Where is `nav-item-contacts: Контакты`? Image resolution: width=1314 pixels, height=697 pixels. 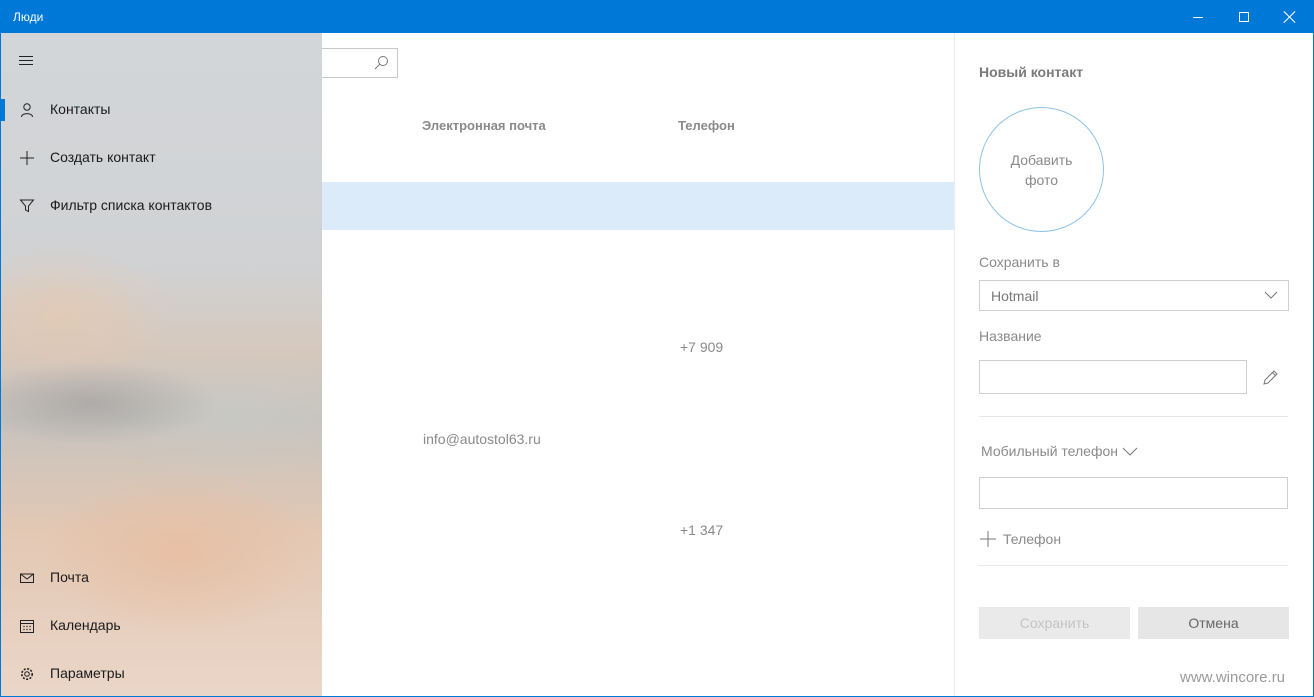
nav-item-contacts: Контакты is located at coordinates (161, 110).